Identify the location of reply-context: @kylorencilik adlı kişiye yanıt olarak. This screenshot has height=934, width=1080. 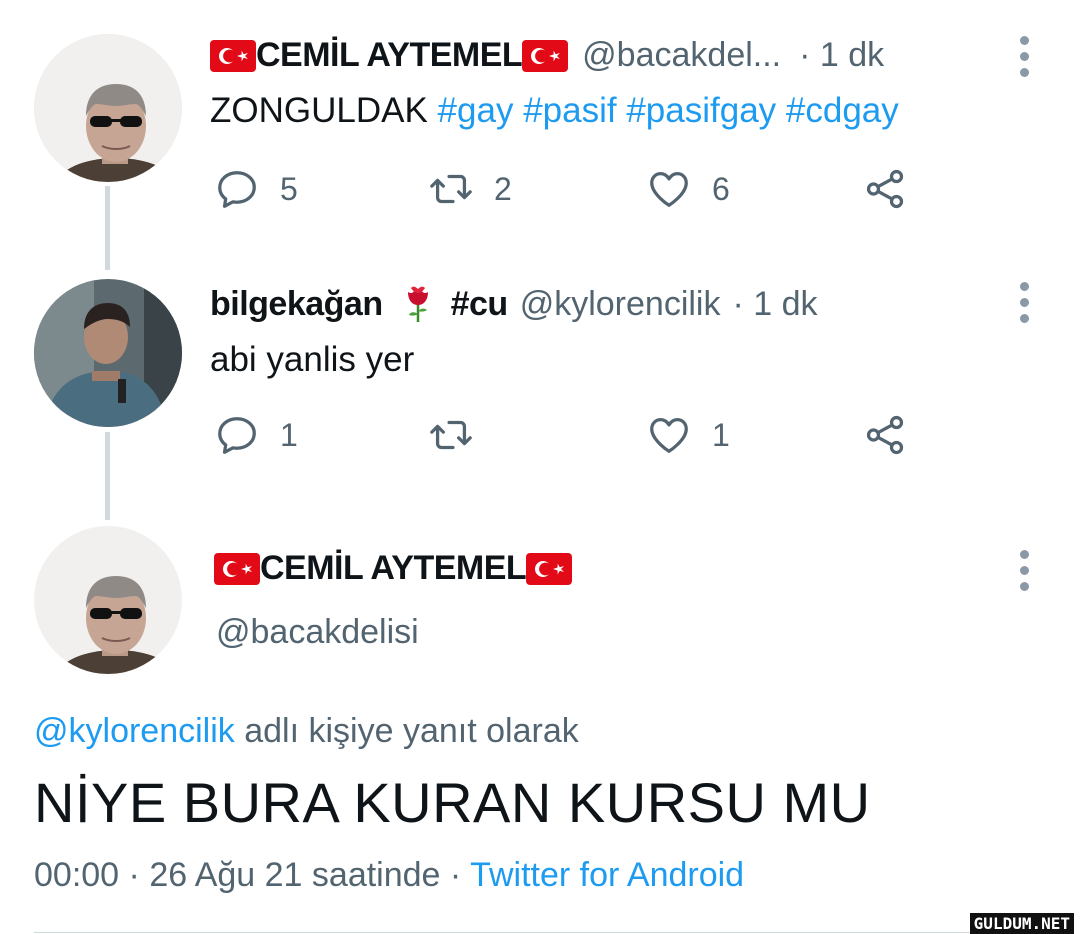
(306, 731).